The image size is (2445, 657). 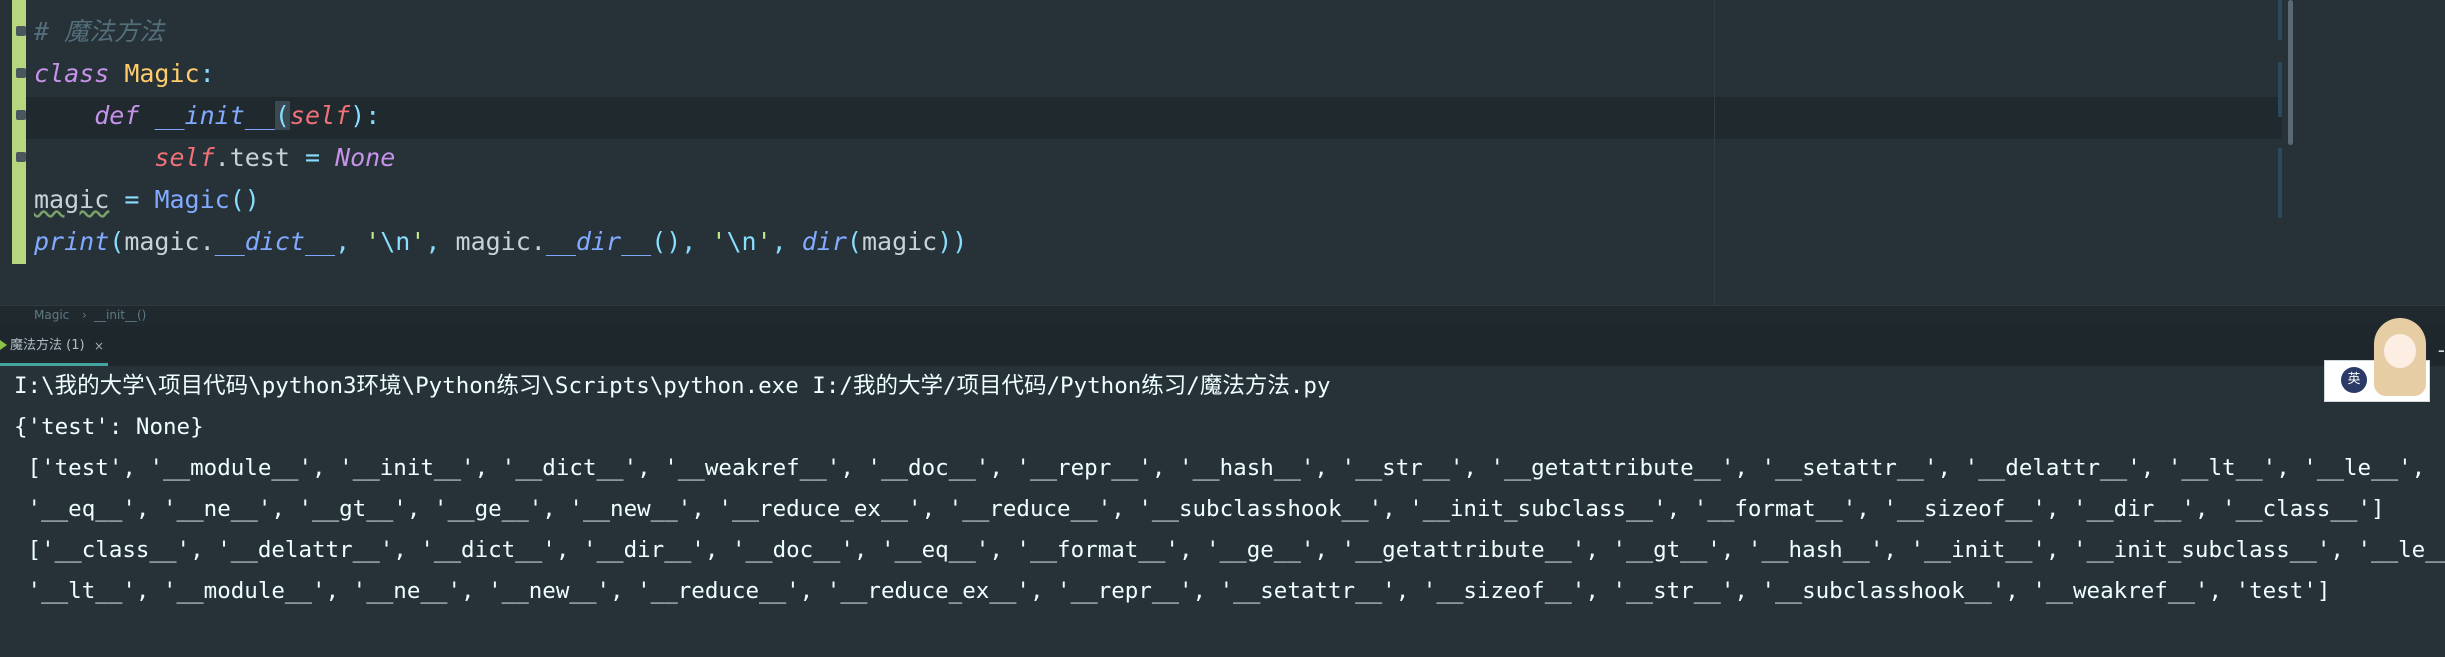 What do you see at coordinates (1222, 346) in the screenshot?
I see `run-tool-window-tabs: 魔法方法 (1) × -` at bounding box center [1222, 346].